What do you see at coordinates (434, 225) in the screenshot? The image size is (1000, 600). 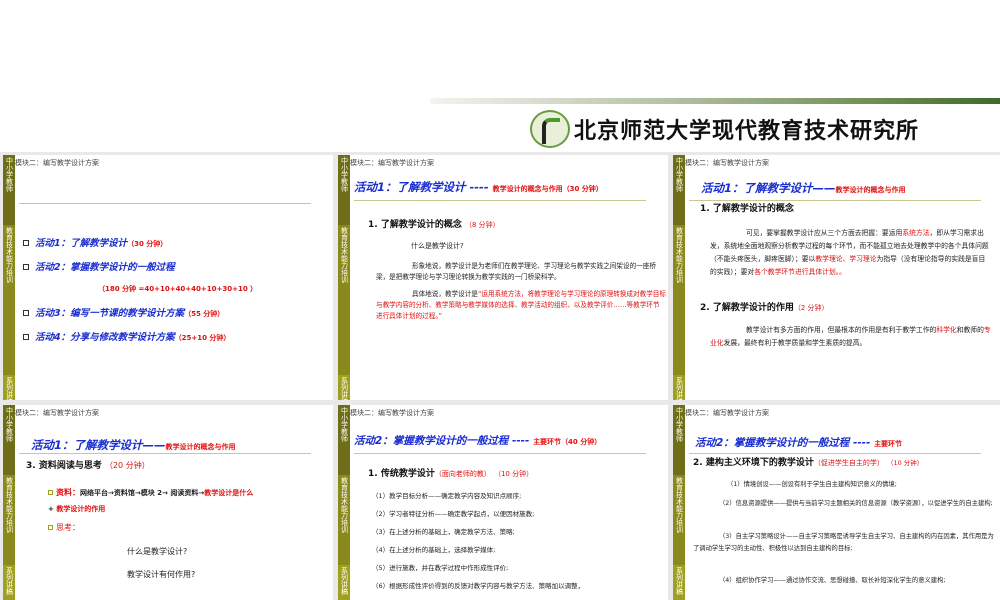 I see `section-heading: 1. 了解教学设计的概念 （8 分钟）` at bounding box center [434, 225].